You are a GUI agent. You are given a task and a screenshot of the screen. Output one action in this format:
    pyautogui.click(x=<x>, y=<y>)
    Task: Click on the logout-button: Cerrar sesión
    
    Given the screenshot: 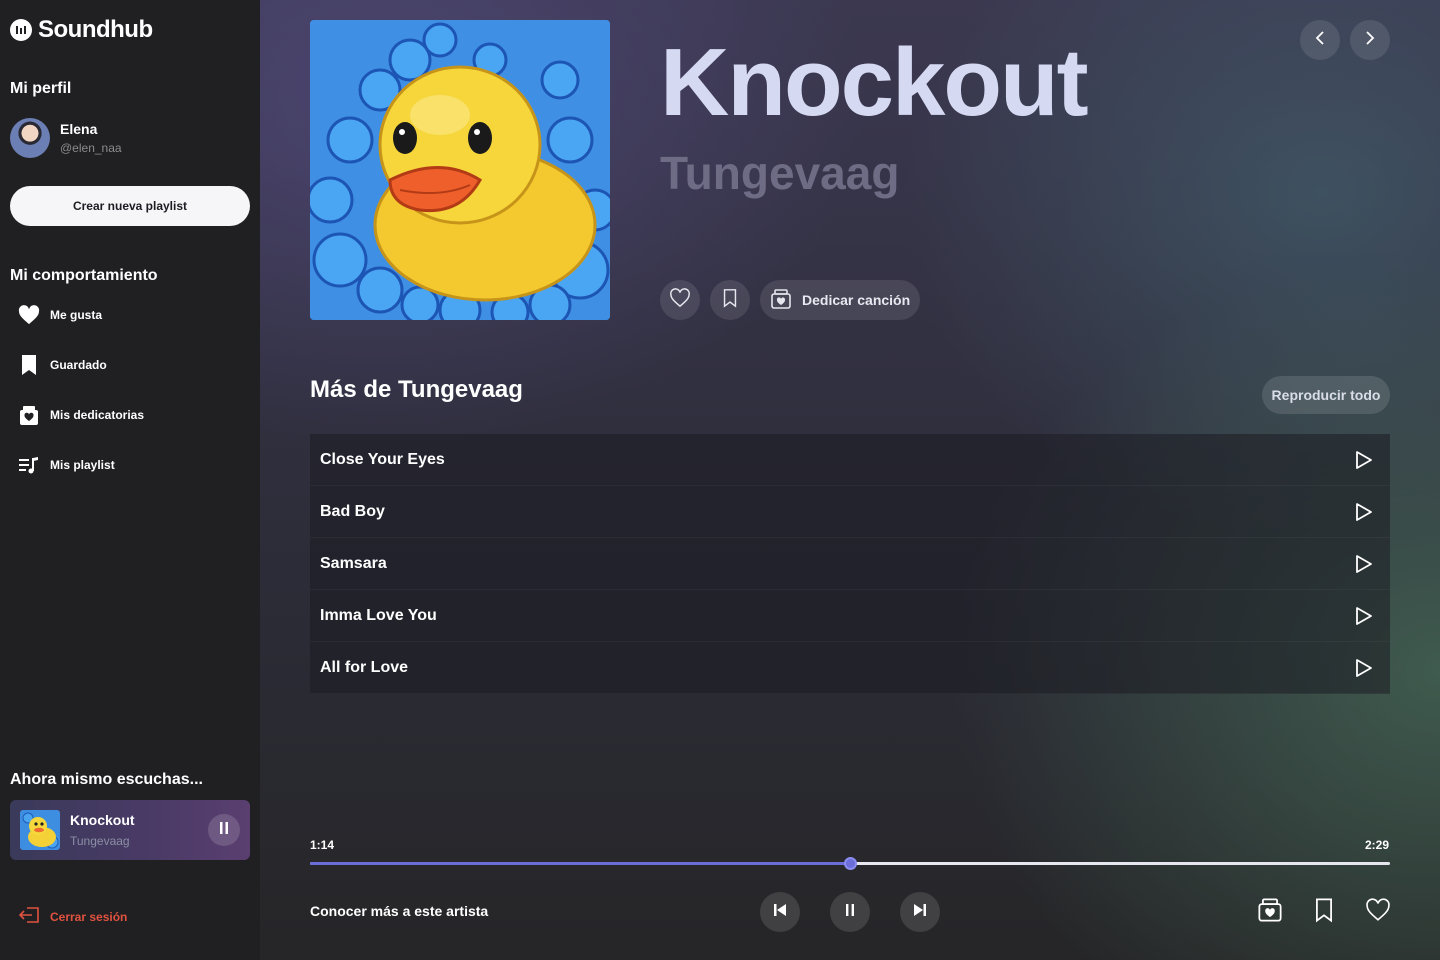 What is the action you would take?
    pyautogui.click(x=72, y=916)
    